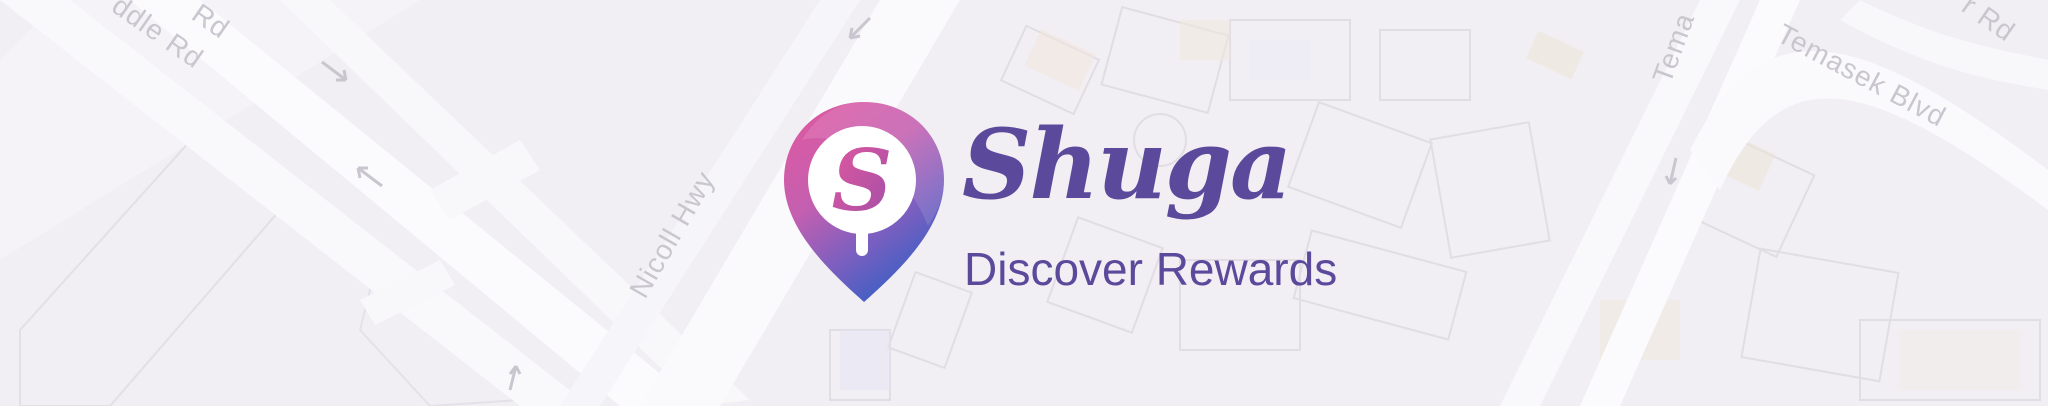 This screenshot has height=406, width=2048. What do you see at coordinates (862, 180) in the screenshot?
I see `svg-text: S` at bounding box center [862, 180].